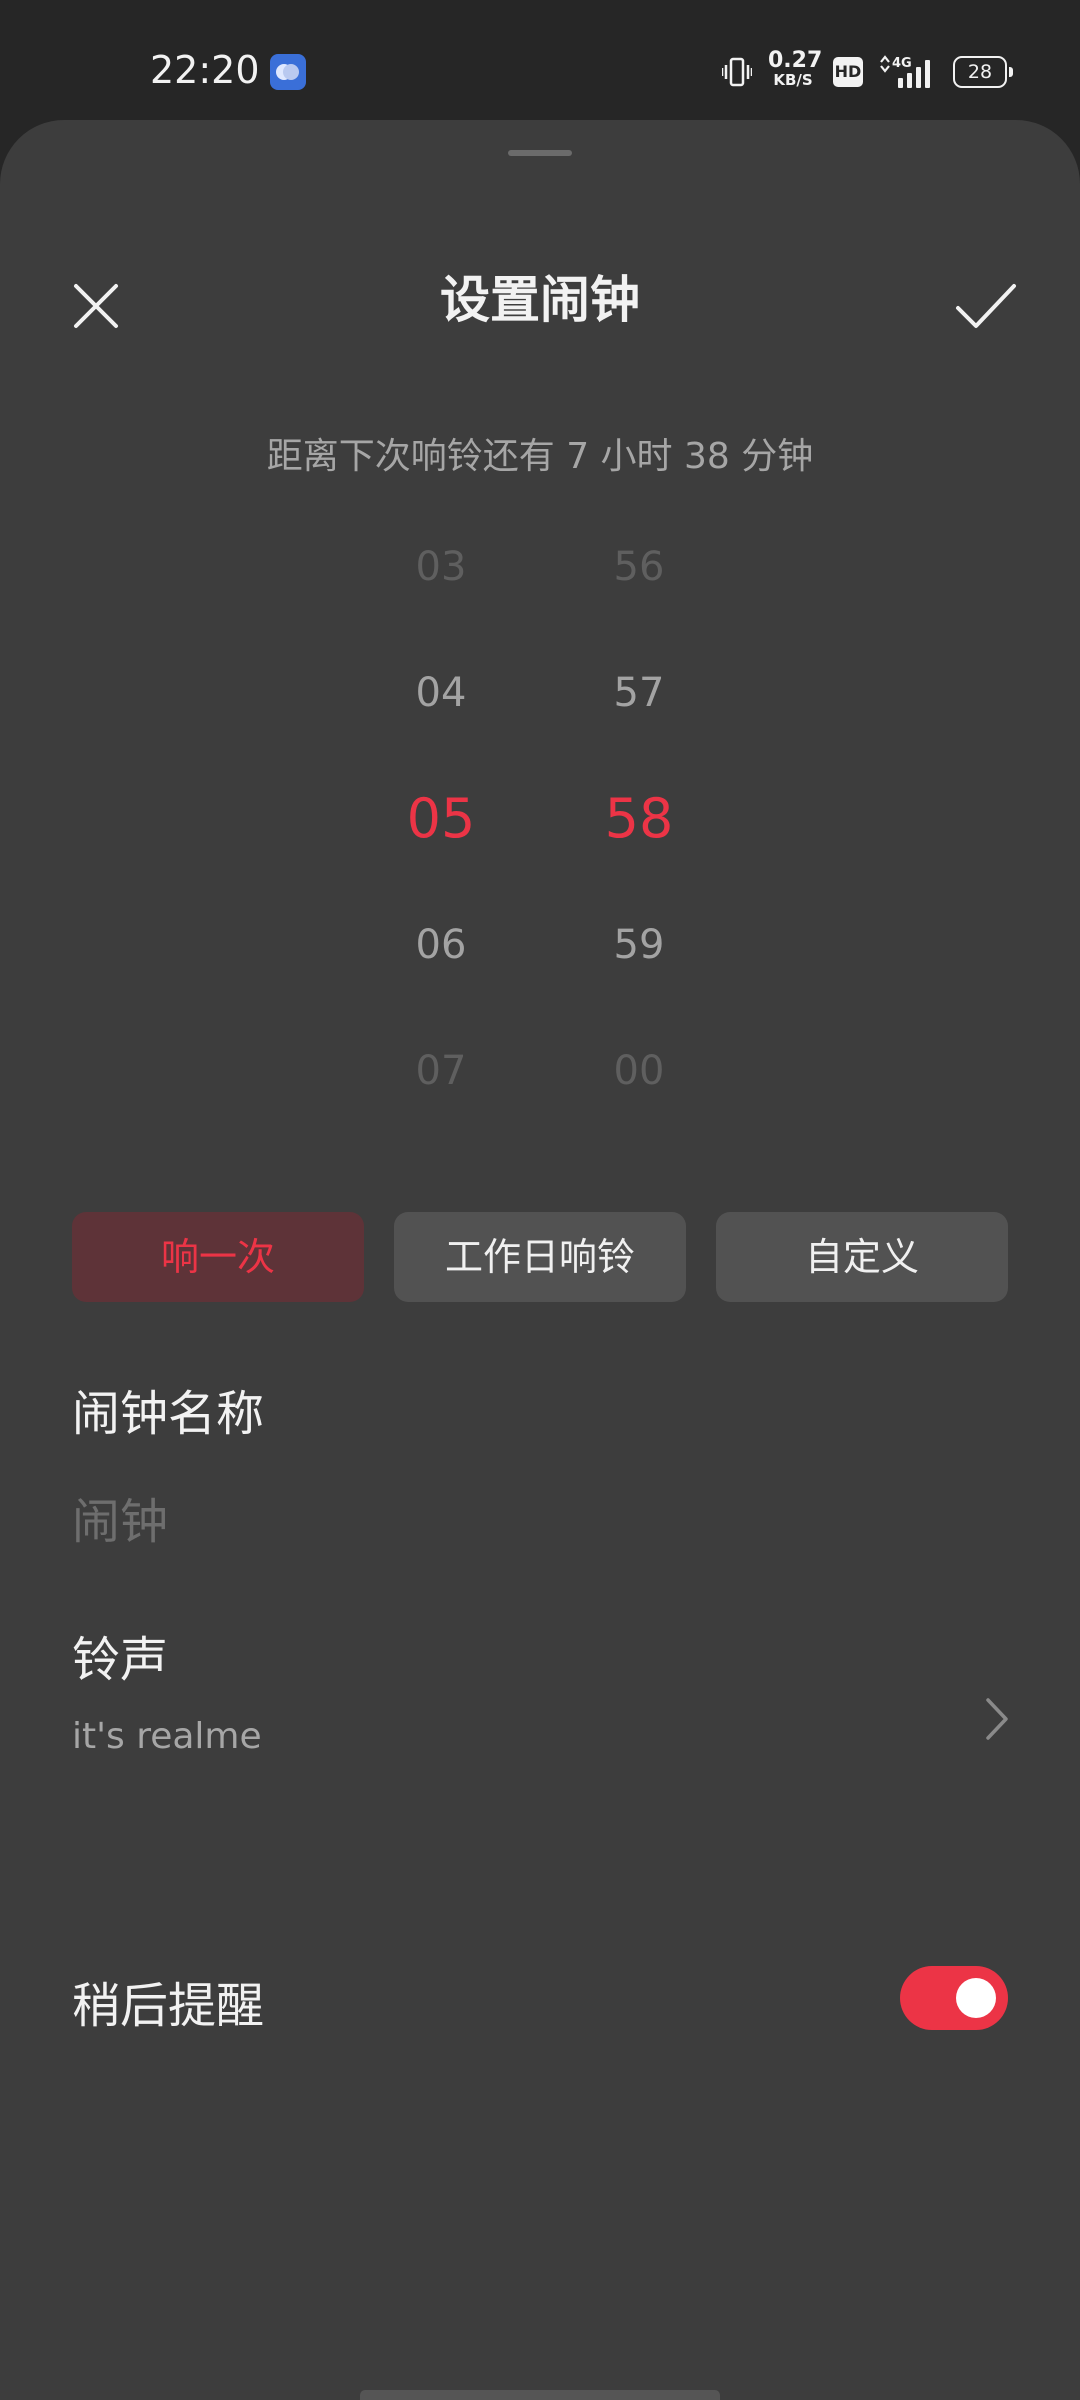 The image size is (1080, 2400). Describe the element at coordinates (218, 1257) in the screenshot. I see `repeat-once-button: 响一次` at that location.